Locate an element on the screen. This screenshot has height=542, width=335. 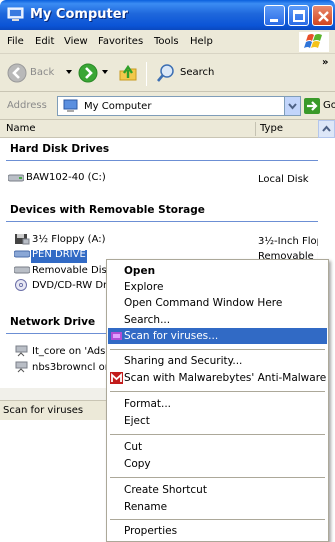
ctx-open: Open is located at coordinates (217, 271).